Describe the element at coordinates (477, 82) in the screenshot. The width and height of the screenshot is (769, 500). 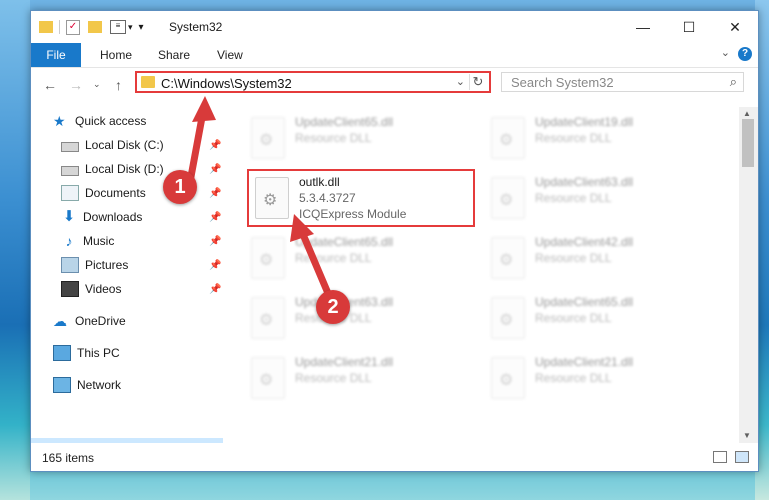
I see `refresh-button: ↻` at that location.